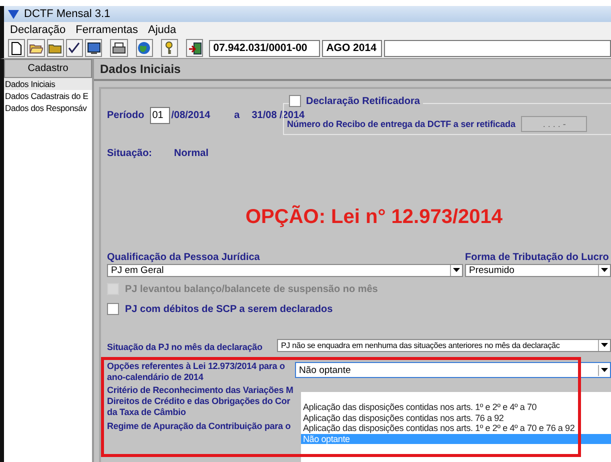  I want to click on receipt-label: Número do Recibo de entrega da DCTF a ser retificada, so click(401, 124).